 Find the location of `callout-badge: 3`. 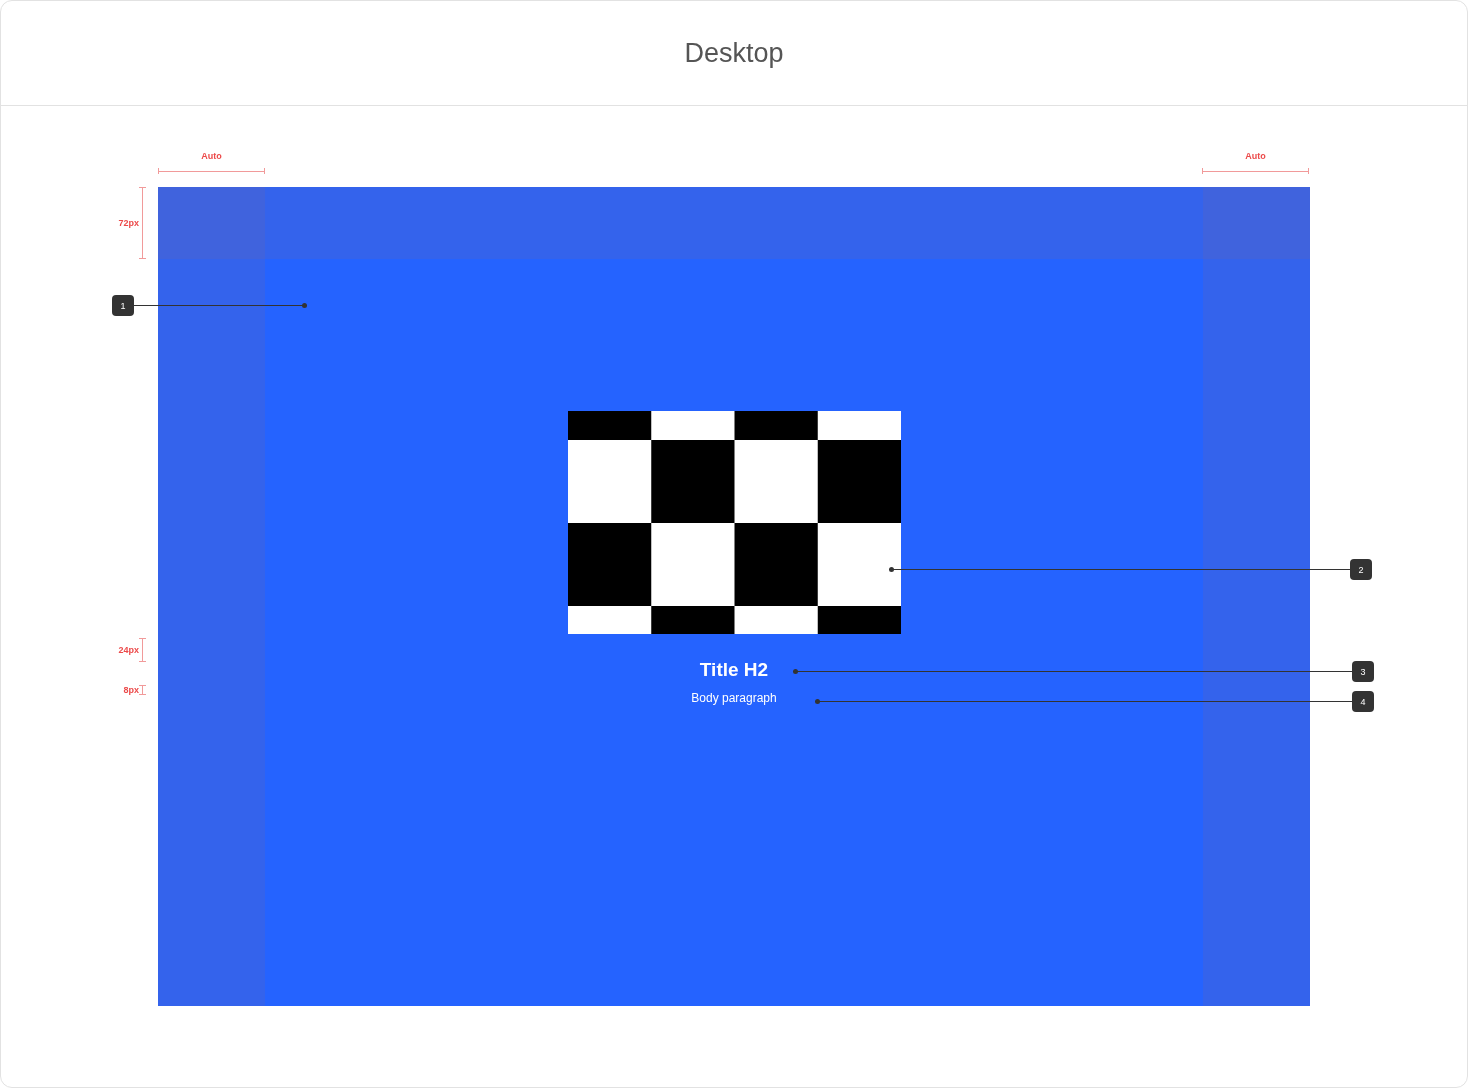

callout-badge: 3 is located at coordinates (1363, 671).